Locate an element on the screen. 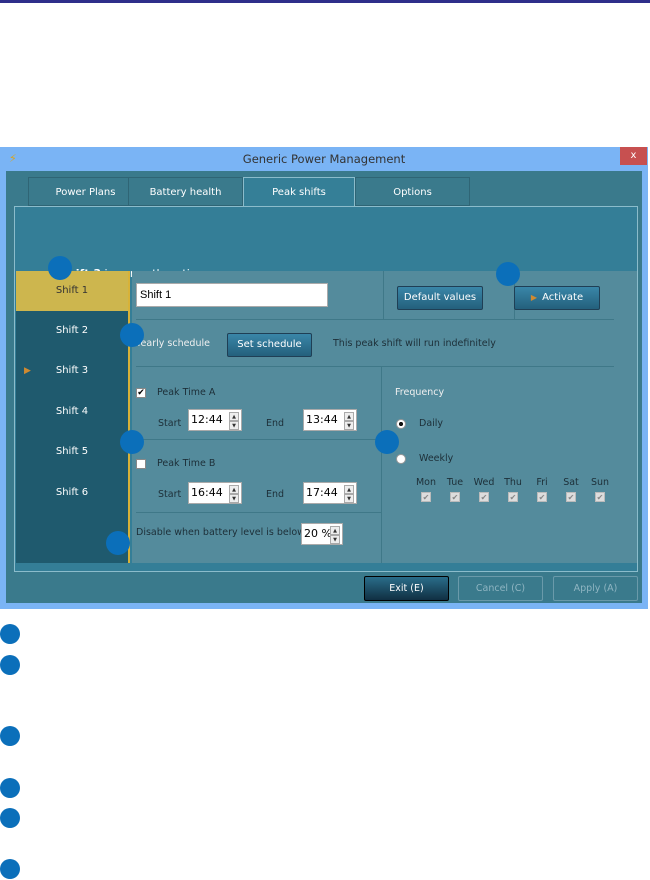  apply-button: Apply (A) is located at coordinates (595, 588).